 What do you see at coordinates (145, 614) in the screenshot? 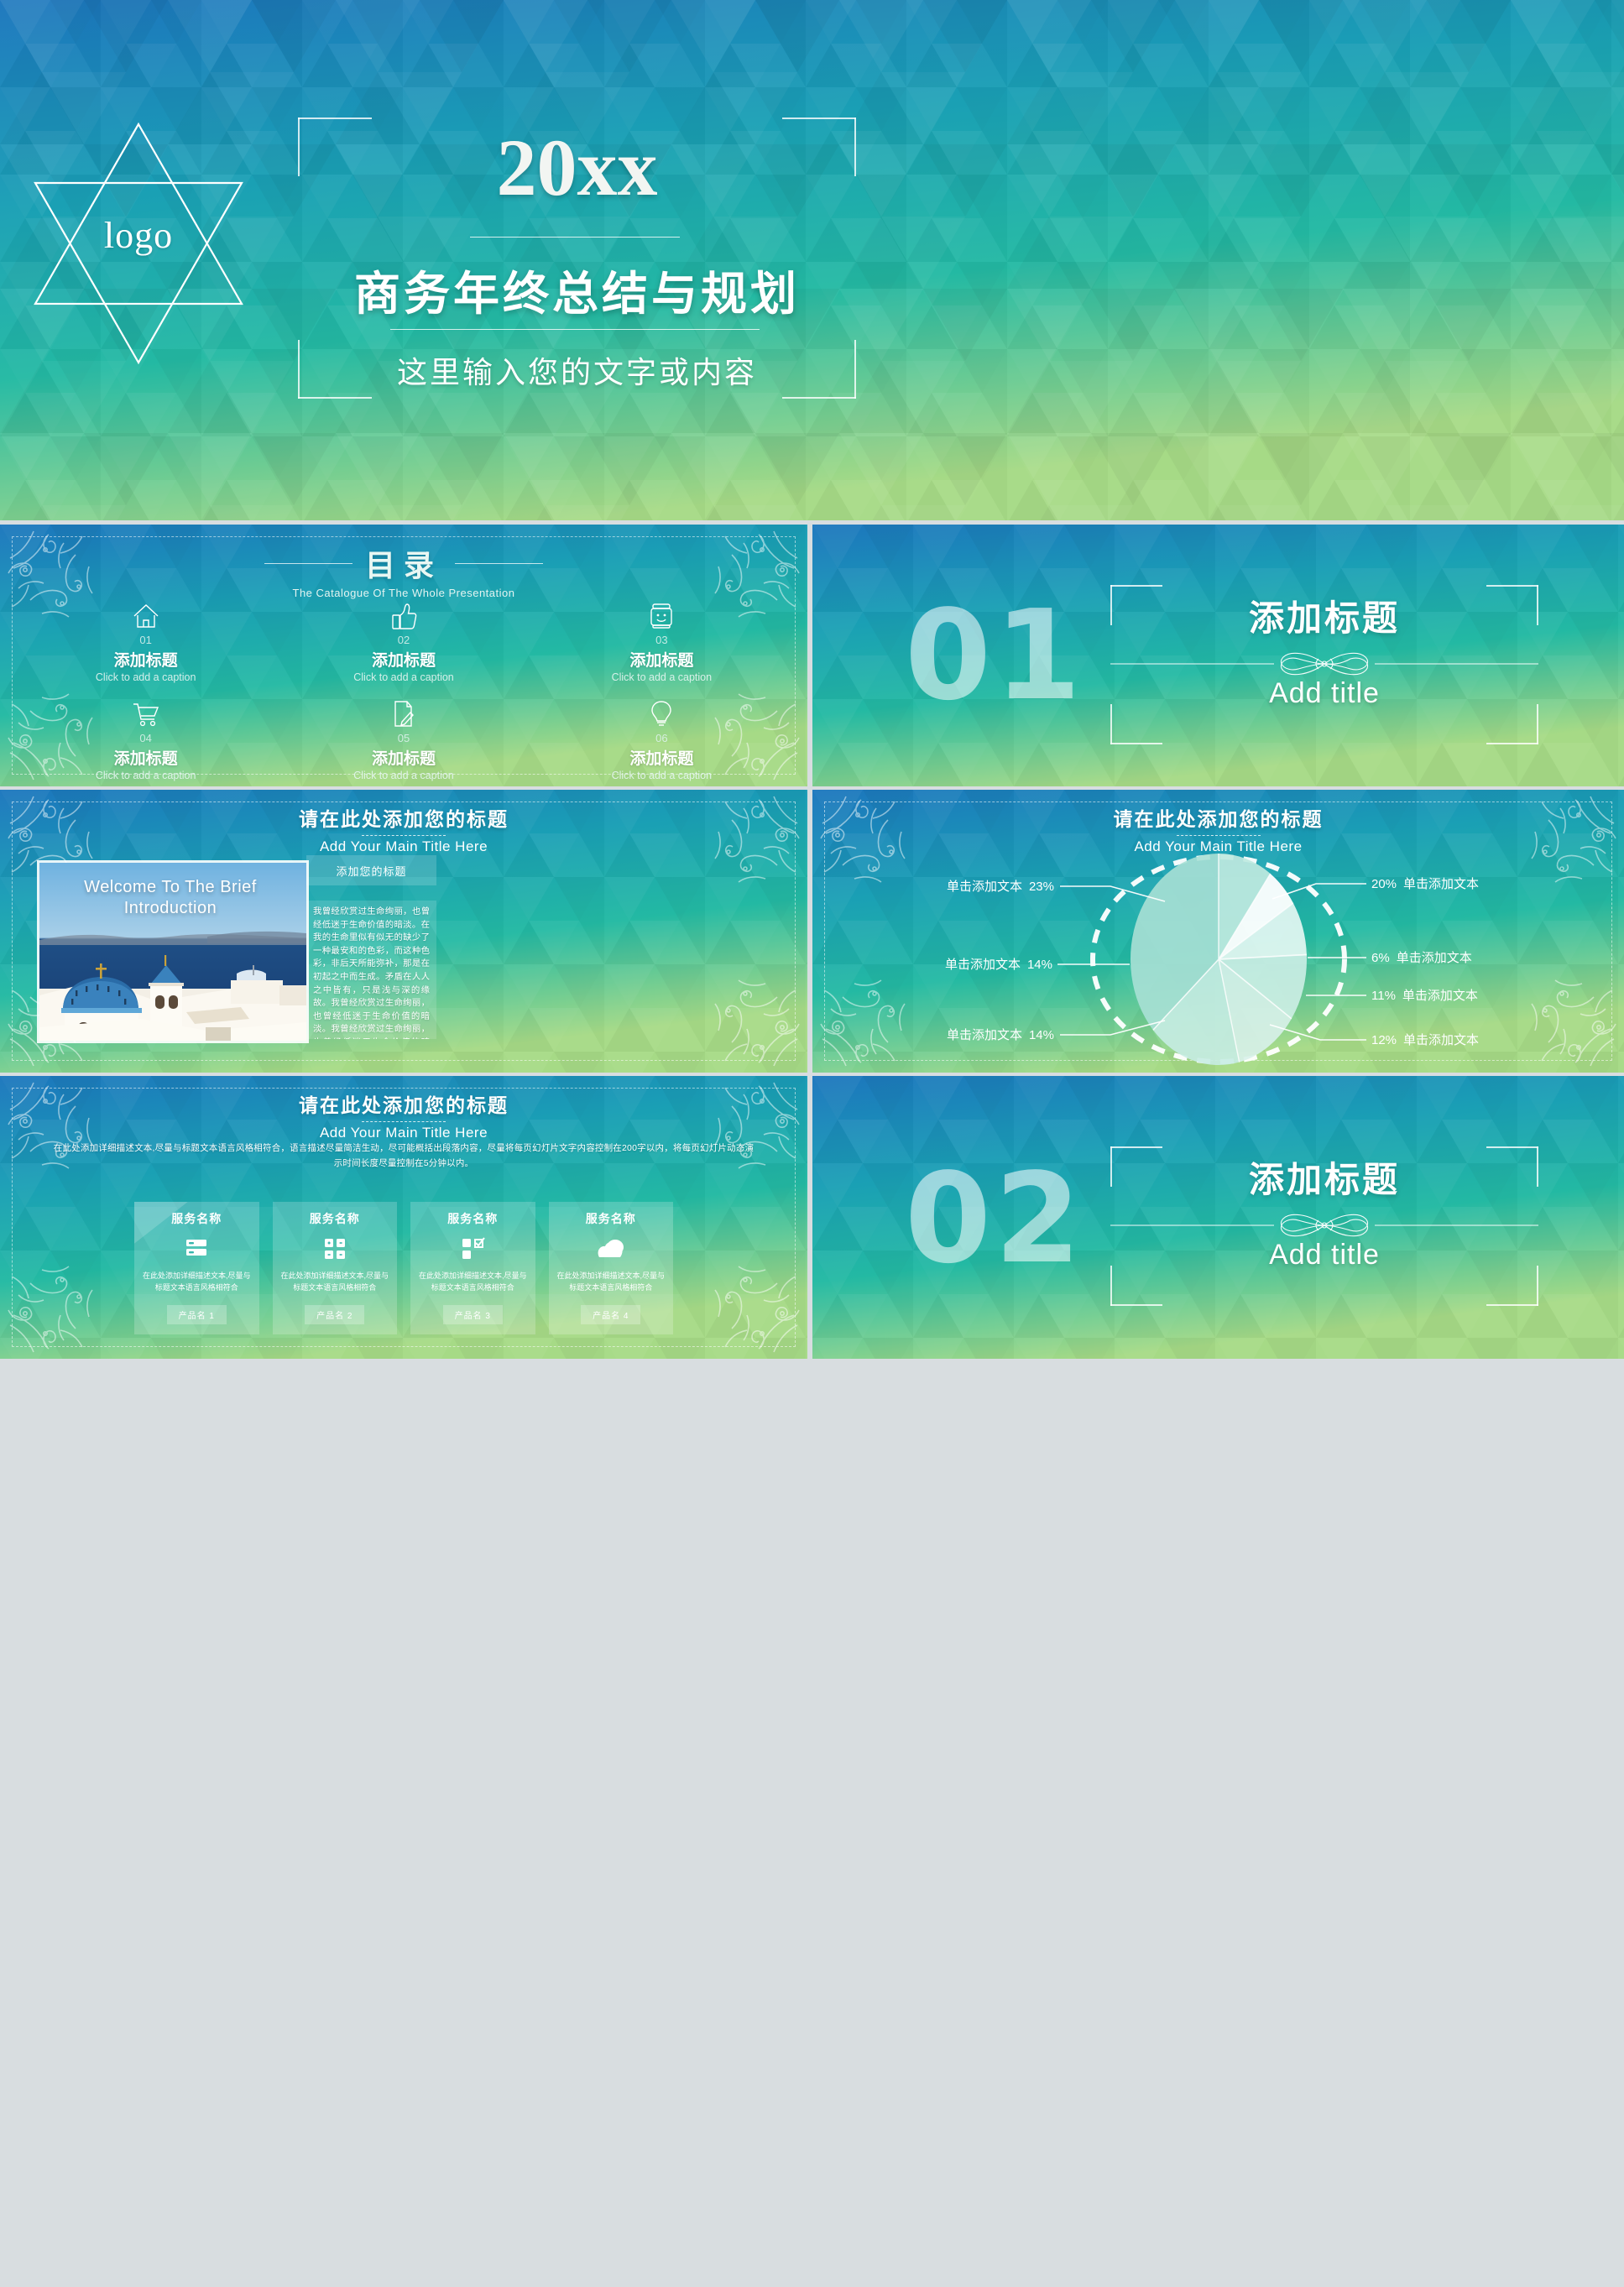
I see `home-icon` at bounding box center [145, 614].